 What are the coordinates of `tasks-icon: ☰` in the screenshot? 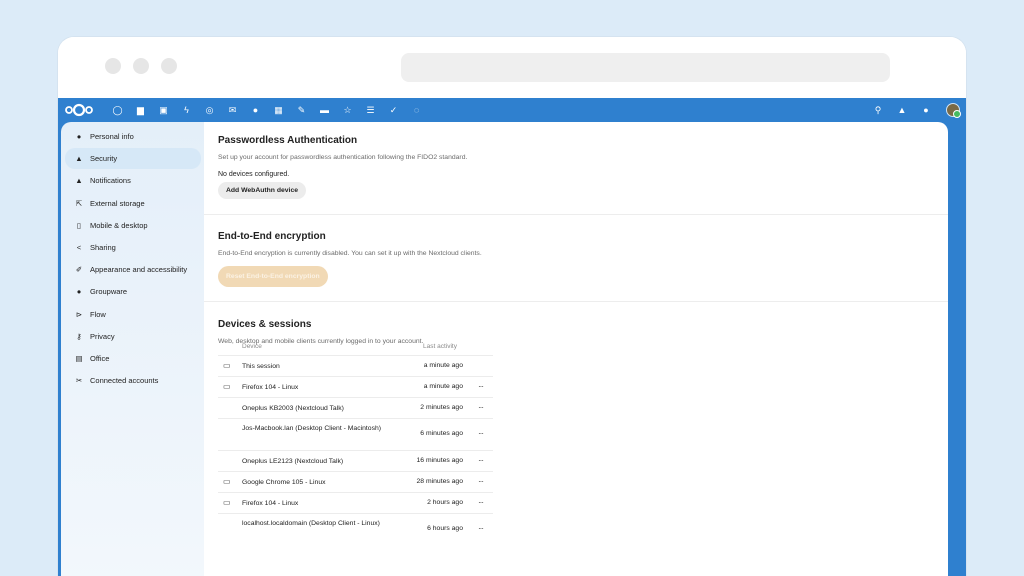 It's located at (370, 110).